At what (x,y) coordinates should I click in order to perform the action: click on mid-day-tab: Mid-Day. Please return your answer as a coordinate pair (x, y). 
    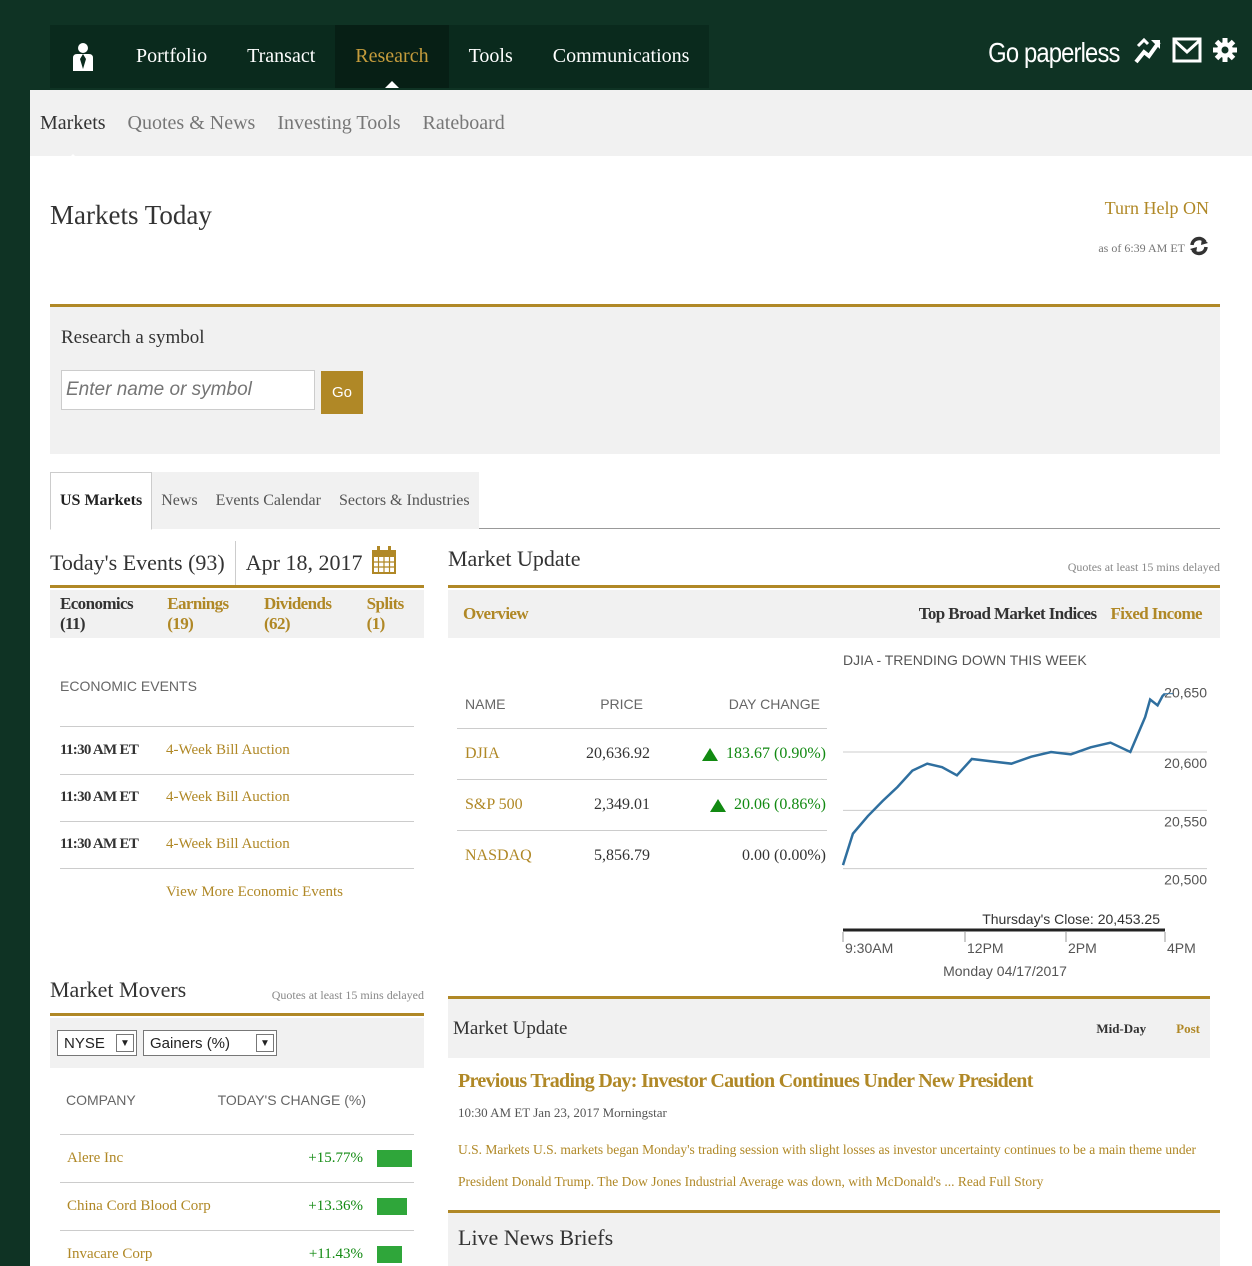
    Looking at the image, I should click on (1121, 1029).